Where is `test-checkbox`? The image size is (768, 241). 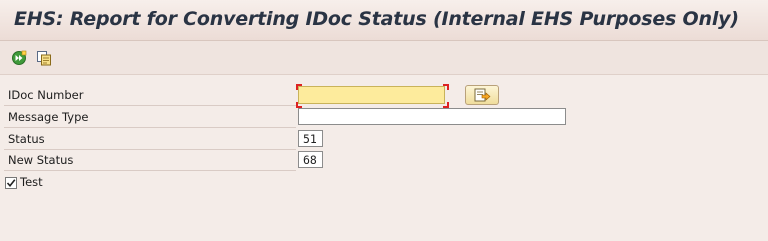 test-checkbox is located at coordinates (11, 183).